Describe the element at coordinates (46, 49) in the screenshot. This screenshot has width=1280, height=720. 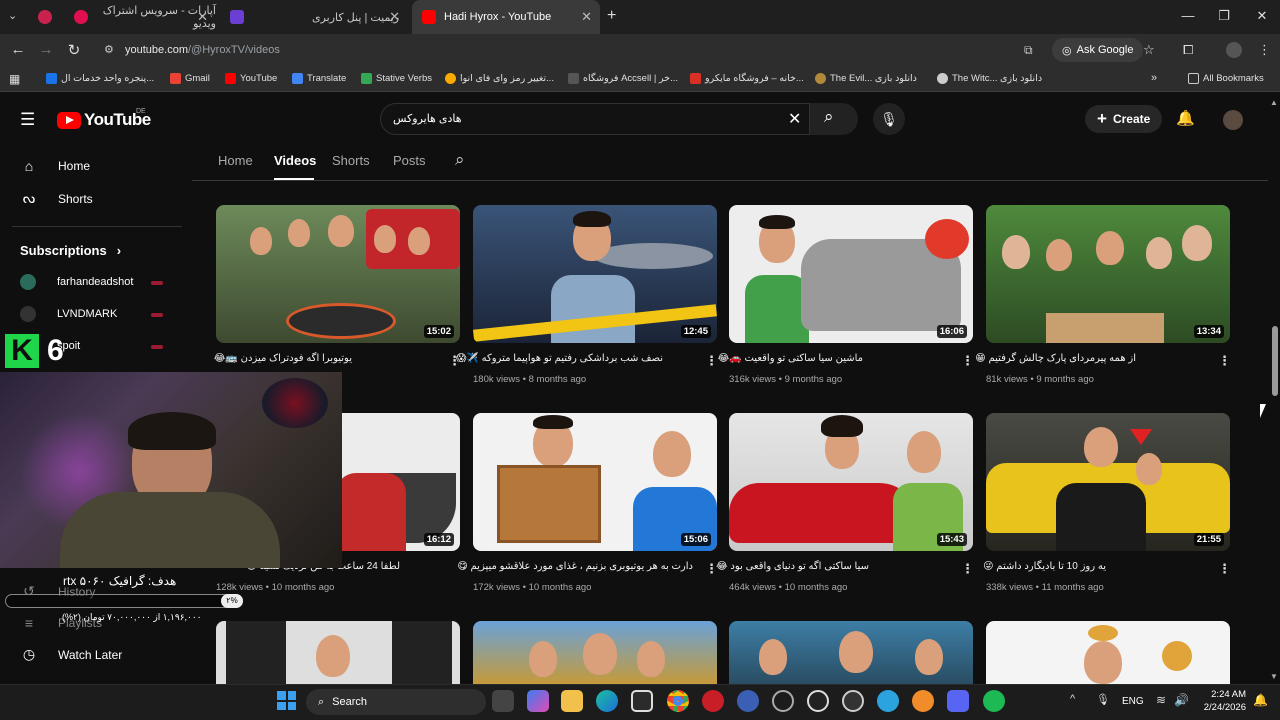
I see `forward-icon: →` at that location.